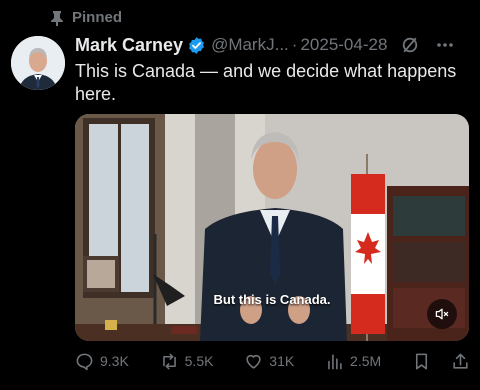 The width and height of the screenshot is (480, 390). I want to click on speaker-muted-icon, so click(442, 314).